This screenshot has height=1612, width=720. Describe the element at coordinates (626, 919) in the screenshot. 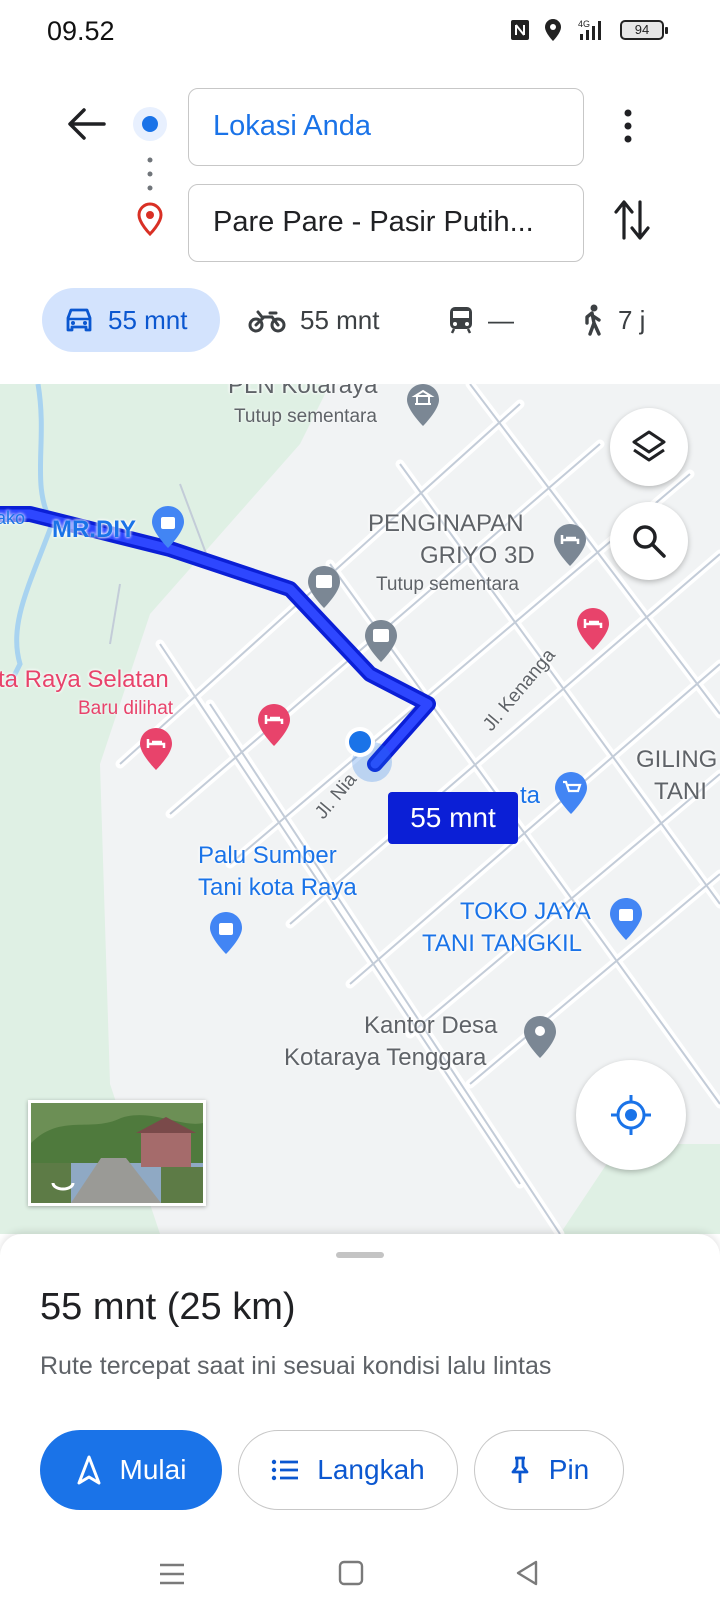

I see `shopping-marker-2-icon` at that location.